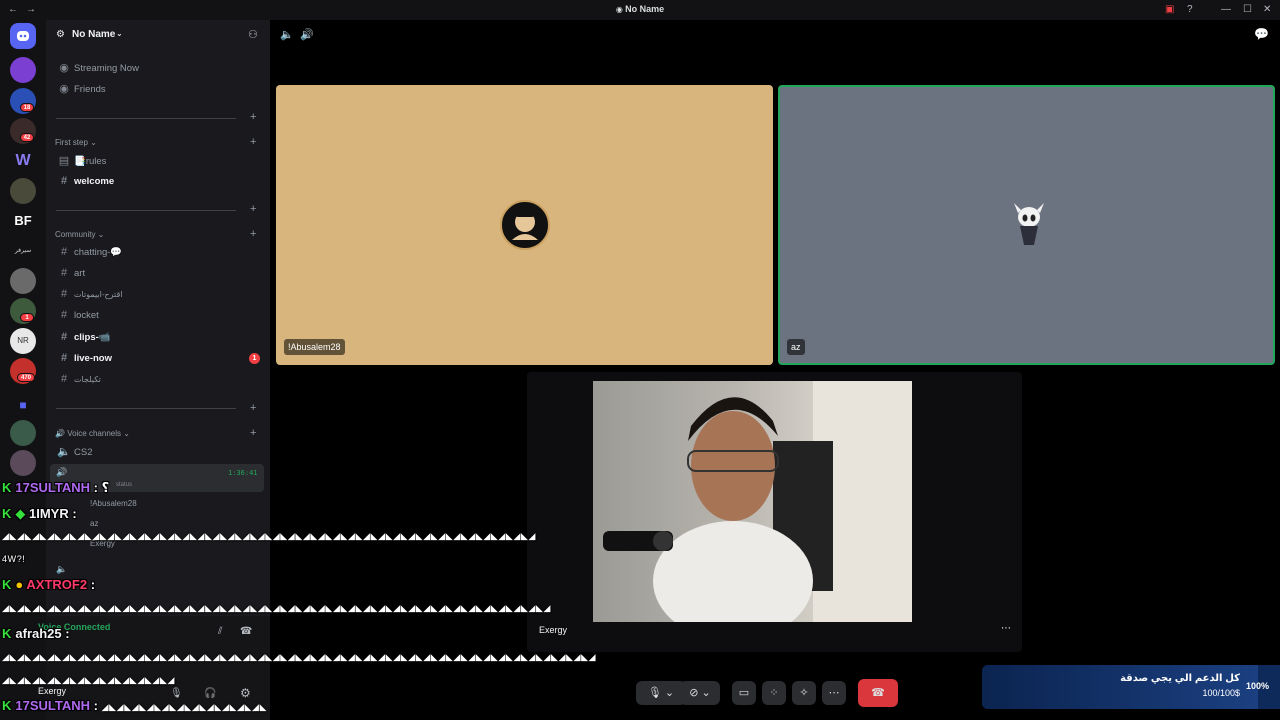 The width and height of the screenshot is (1280, 720). I want to click on voice-connected-label: Voice Connected, so click(74, 627).